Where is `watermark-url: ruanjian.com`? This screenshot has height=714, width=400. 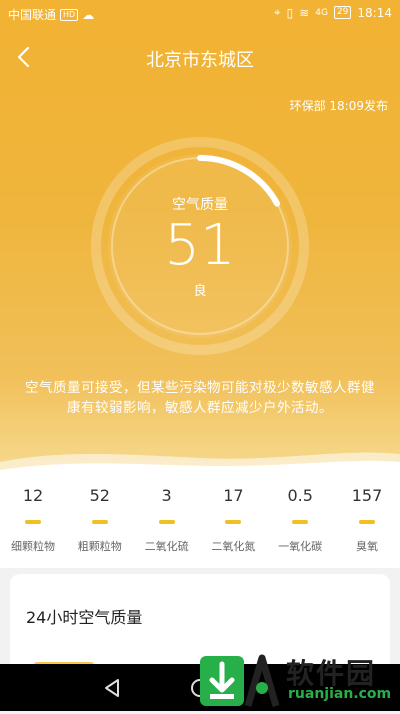 watermark-url: ruanjian.com is located at coordinates (340, 694).